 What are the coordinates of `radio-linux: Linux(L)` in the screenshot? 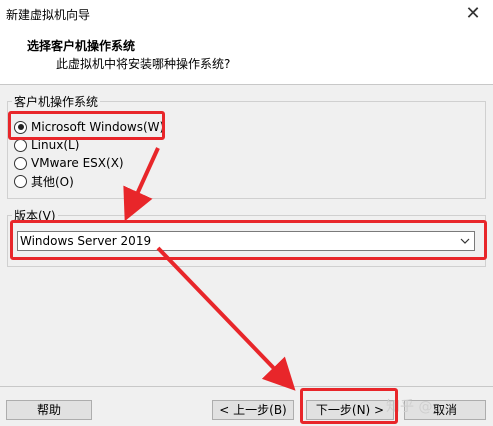 It's located at (46, 145).